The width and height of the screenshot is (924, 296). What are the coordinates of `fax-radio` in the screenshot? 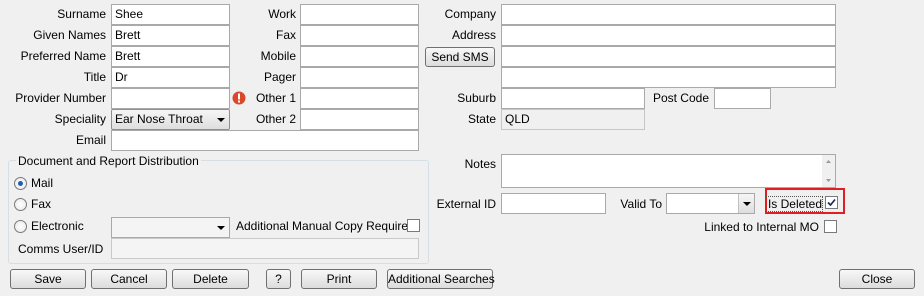 It's located at (20, 204).